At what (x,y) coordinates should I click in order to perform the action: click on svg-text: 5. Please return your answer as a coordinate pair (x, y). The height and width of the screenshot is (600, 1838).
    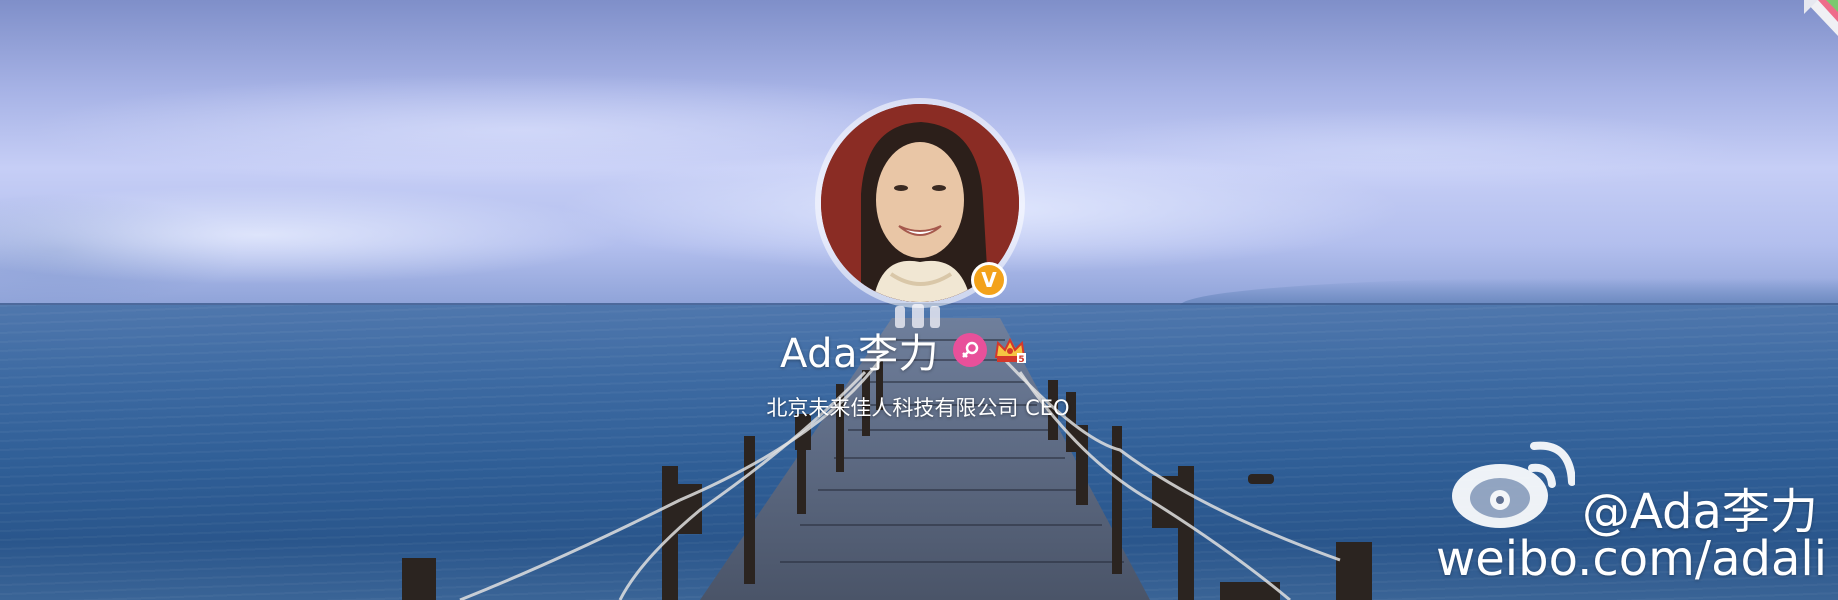
    Looking at the image, I should click on (1021, 360).